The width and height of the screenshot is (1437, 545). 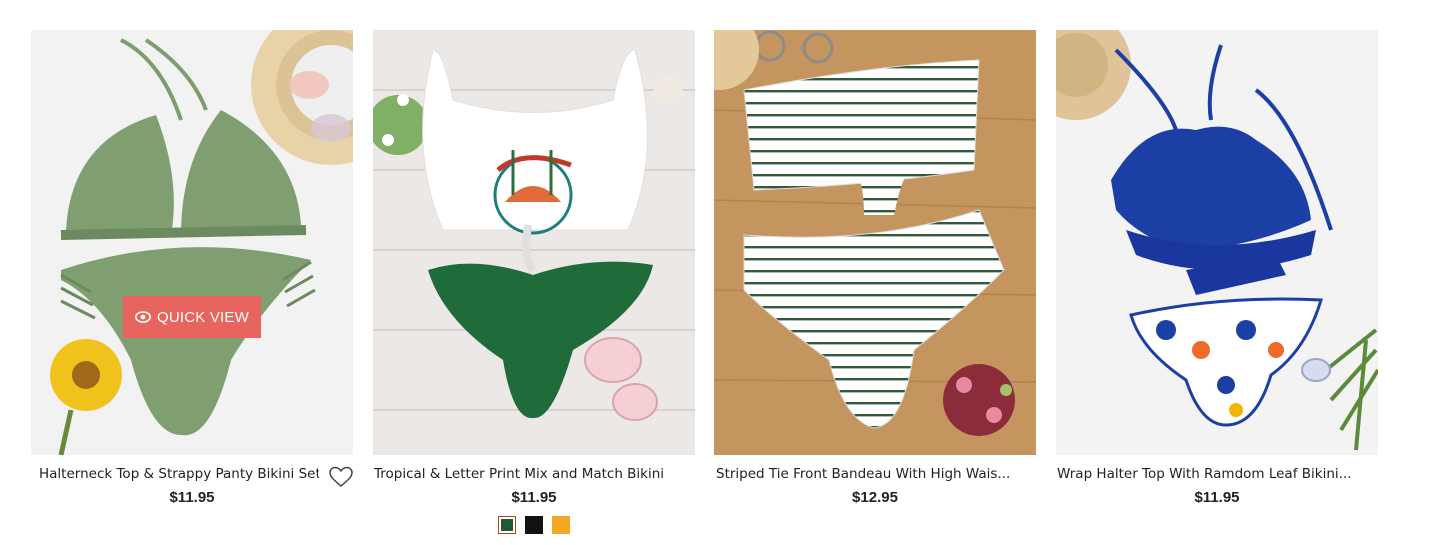 I want to click on color-swatch-yellow, so click(x=561, y=525).